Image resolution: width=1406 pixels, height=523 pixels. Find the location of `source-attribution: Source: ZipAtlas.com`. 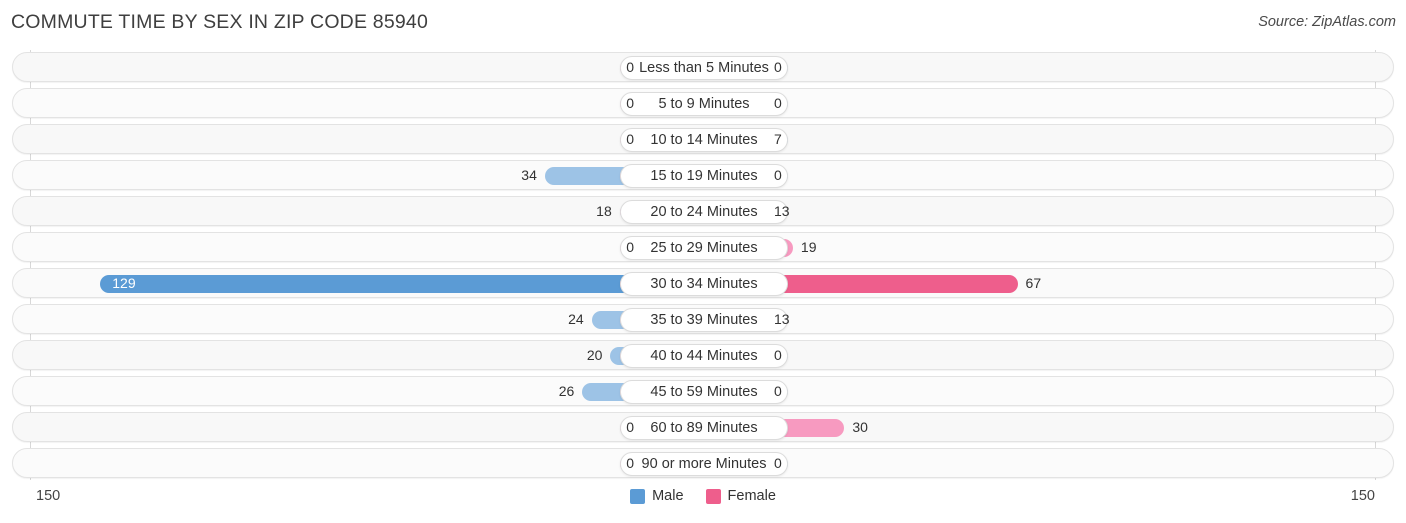

source-attribution: Source: ZipAtlas.com is located at coordinates (1327, 22).